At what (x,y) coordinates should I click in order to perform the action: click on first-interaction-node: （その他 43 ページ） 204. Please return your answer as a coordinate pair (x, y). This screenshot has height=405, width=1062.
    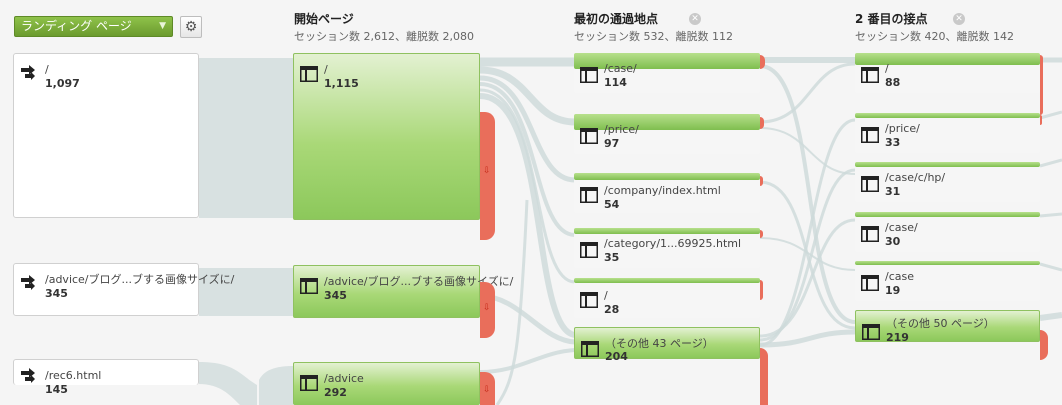
    Looking at the image, I should click on (667, 345).